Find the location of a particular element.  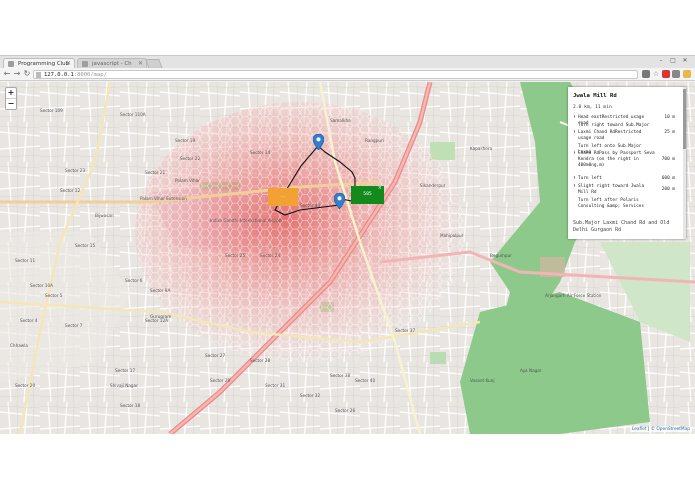

tab-title: Programming Club is located at coordinates (44, 64).